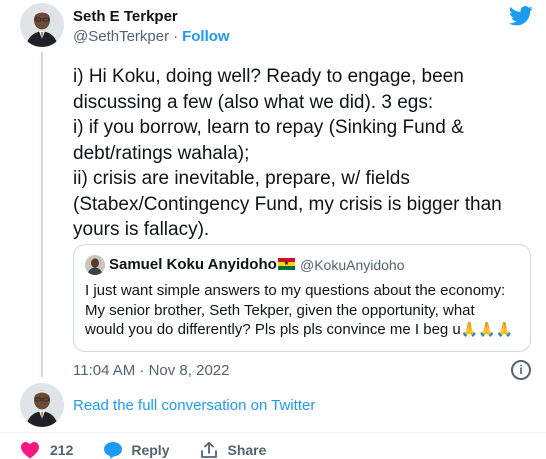 The width and height of the screenshot is (546, 459). I want to click on quoted-author-name-row: Samuel Koku Anyidoho ★, so click(202, 264).